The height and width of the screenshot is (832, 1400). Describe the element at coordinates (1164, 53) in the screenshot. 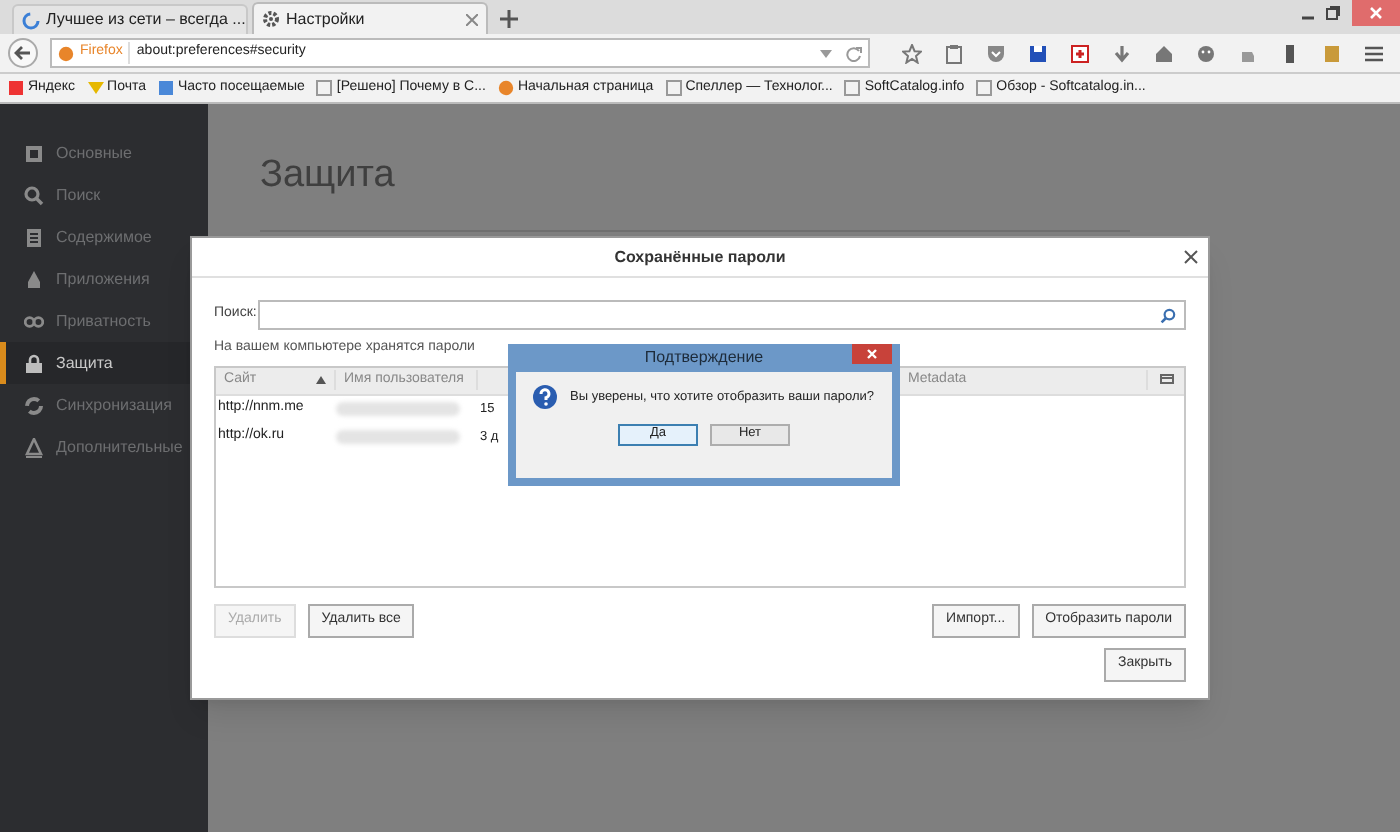

I see `home-icon` at that location.